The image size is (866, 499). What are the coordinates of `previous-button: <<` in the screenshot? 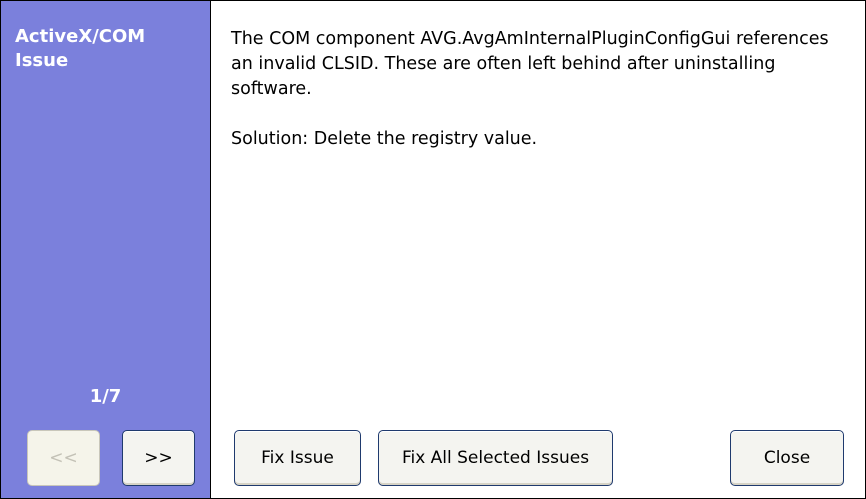 It's located at (63, 458).